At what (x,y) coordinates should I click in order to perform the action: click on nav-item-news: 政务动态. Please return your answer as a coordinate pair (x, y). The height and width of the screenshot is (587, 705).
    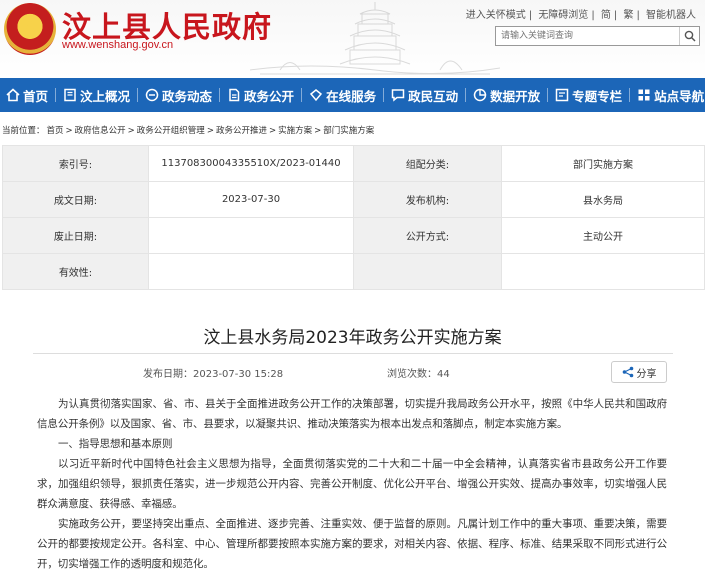
    Looking at the image, I should click on (178, 95).